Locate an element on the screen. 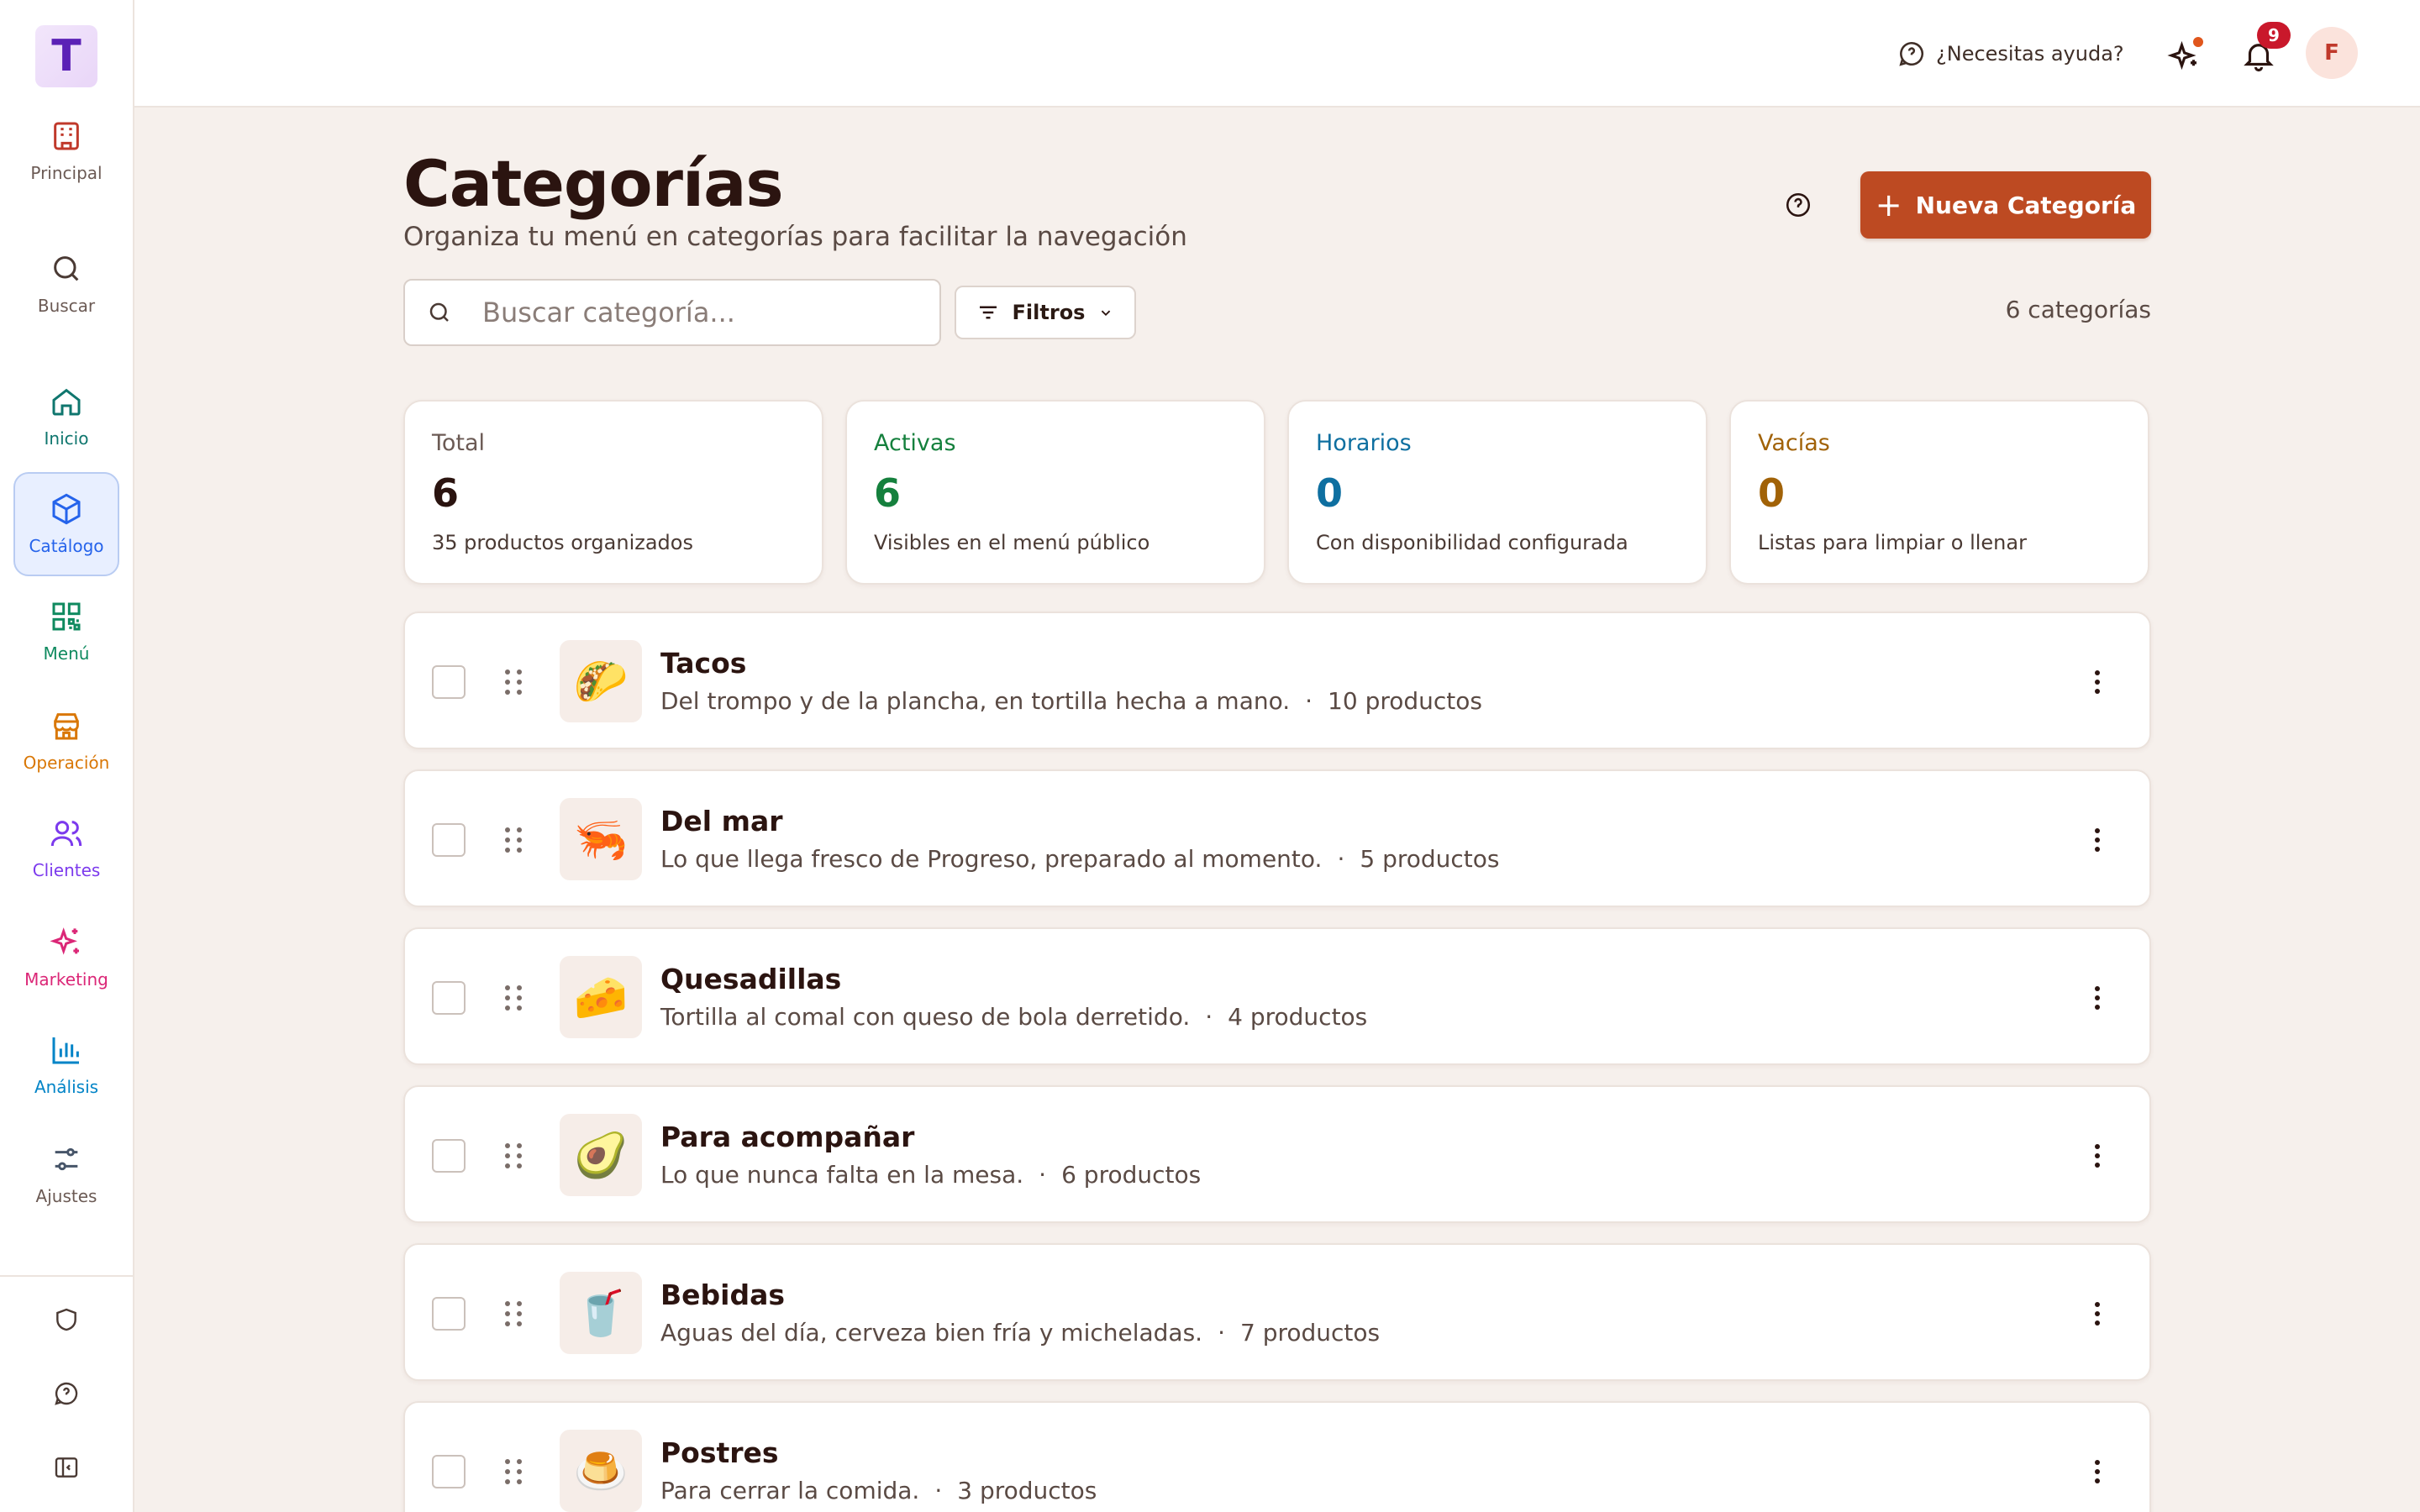 The image size is (2420, 1512). filter-lines-icon is located at coordinates (988, 312).